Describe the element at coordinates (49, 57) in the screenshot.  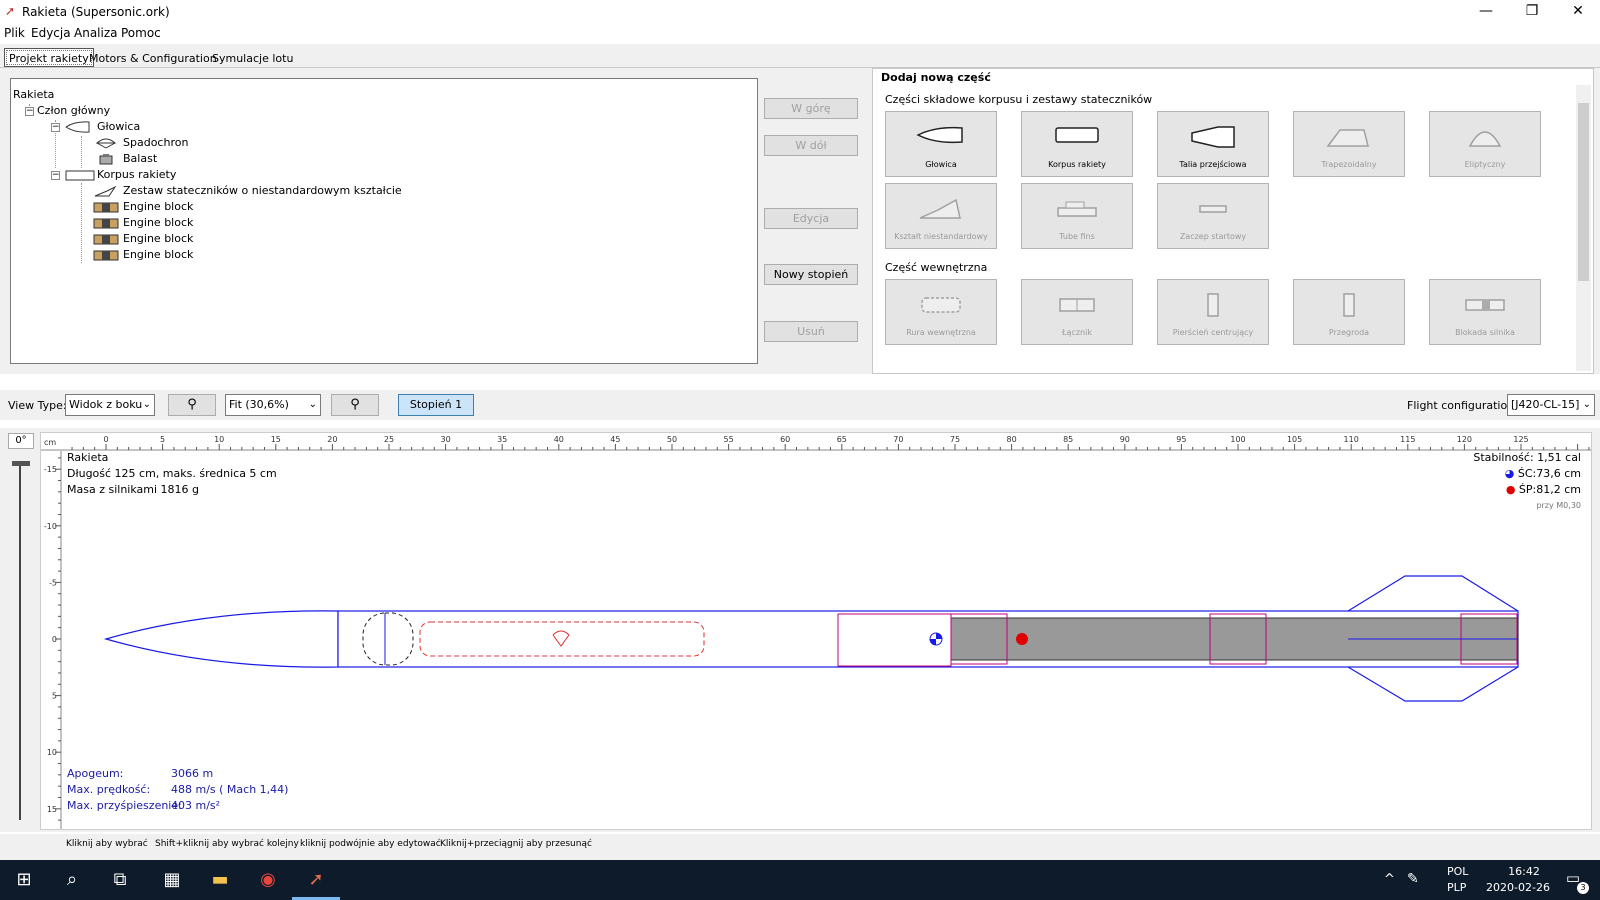
I see `tab-rocket-design: Projekt rakiety` at that location.